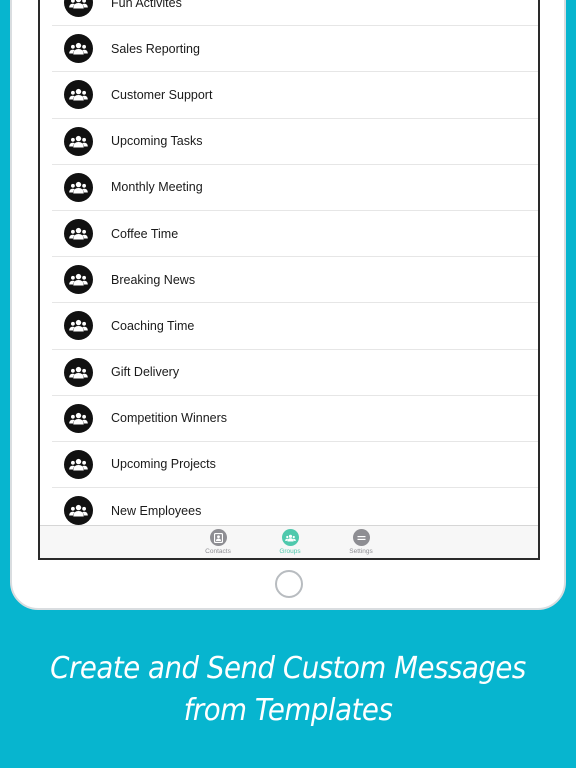 This screenshot has width=576, height=768. Describe the element at coordinates (290, 551) in the screenshot. I see `tab-groups-label: Groups` at that location.